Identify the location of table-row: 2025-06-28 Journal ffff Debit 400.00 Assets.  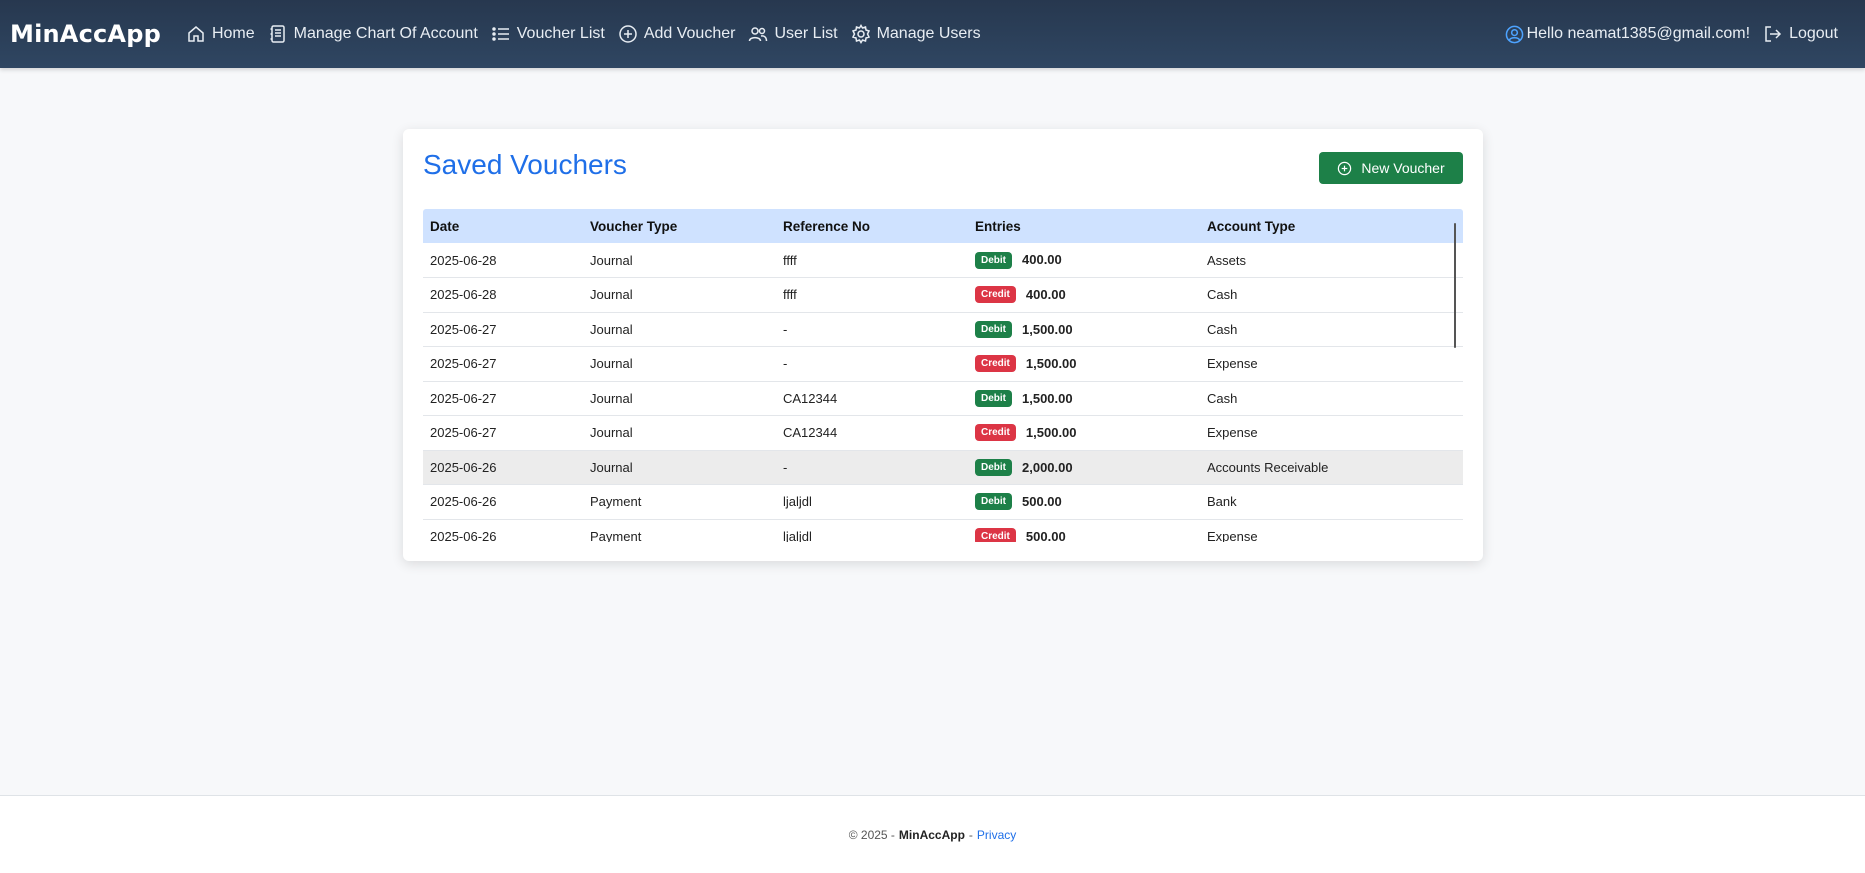
(943, 260).